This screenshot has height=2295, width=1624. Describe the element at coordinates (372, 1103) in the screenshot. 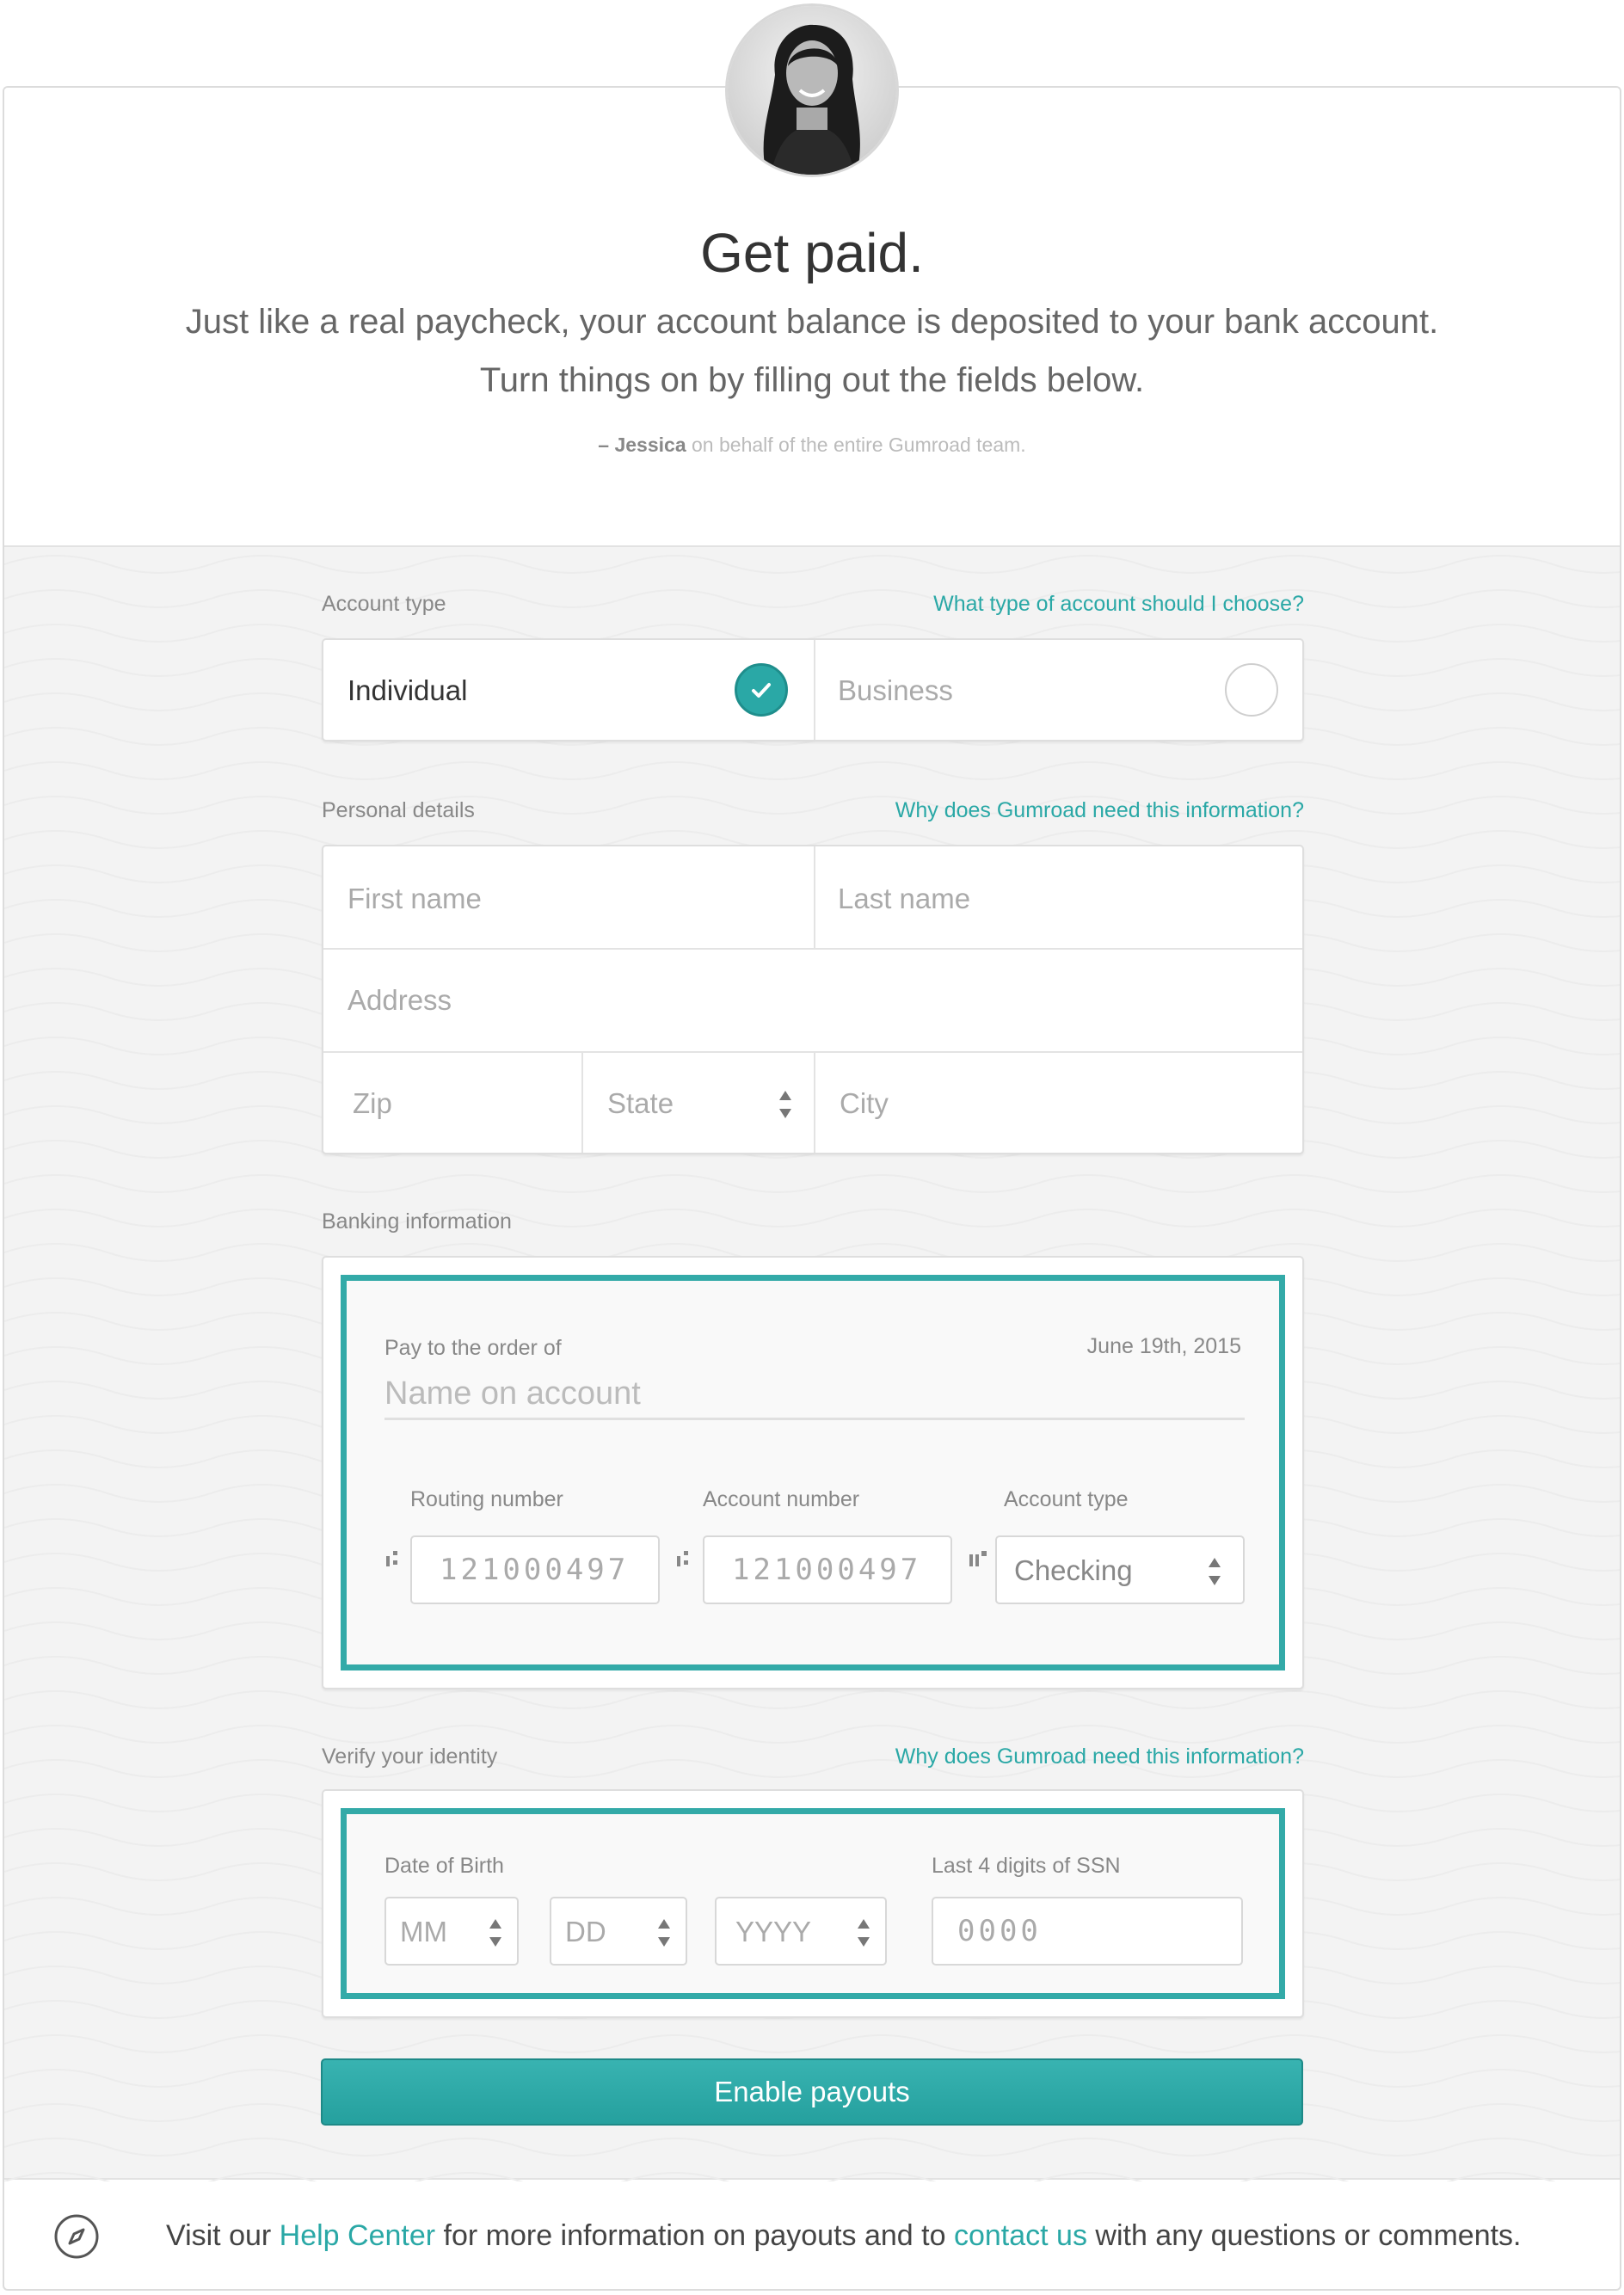

I see `zip-placeholder: Zip` at that location.